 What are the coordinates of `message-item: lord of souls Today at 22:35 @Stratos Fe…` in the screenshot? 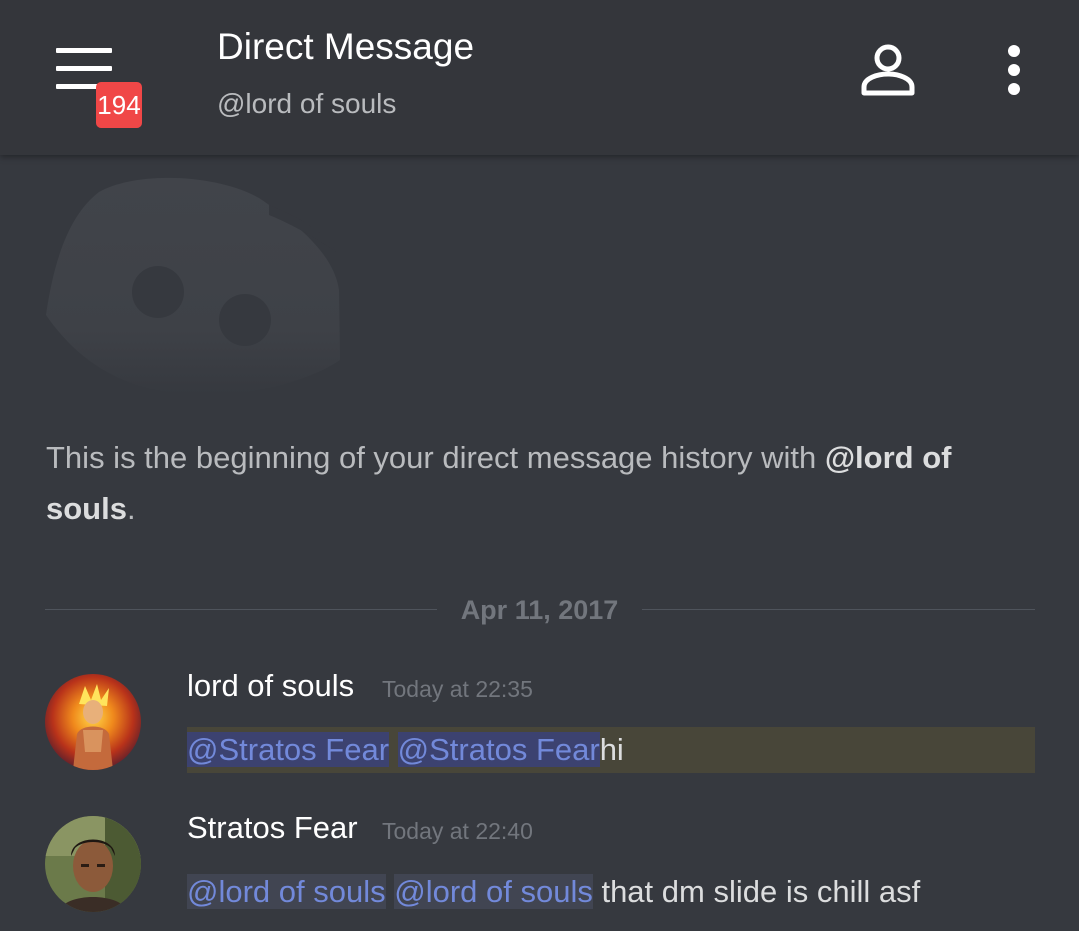 It's located at (539, 720).